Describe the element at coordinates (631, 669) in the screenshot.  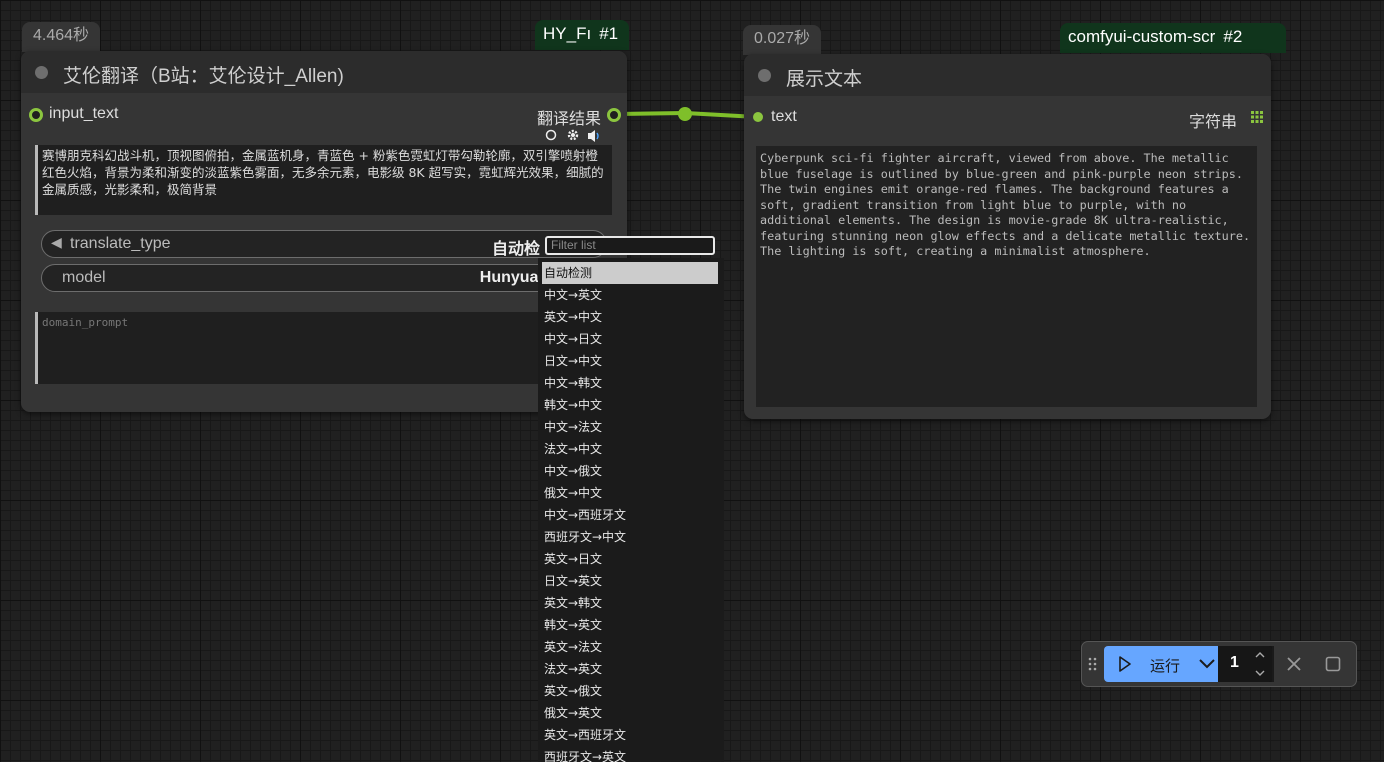
I see `dropdown-option: 法文→英文` at that location.